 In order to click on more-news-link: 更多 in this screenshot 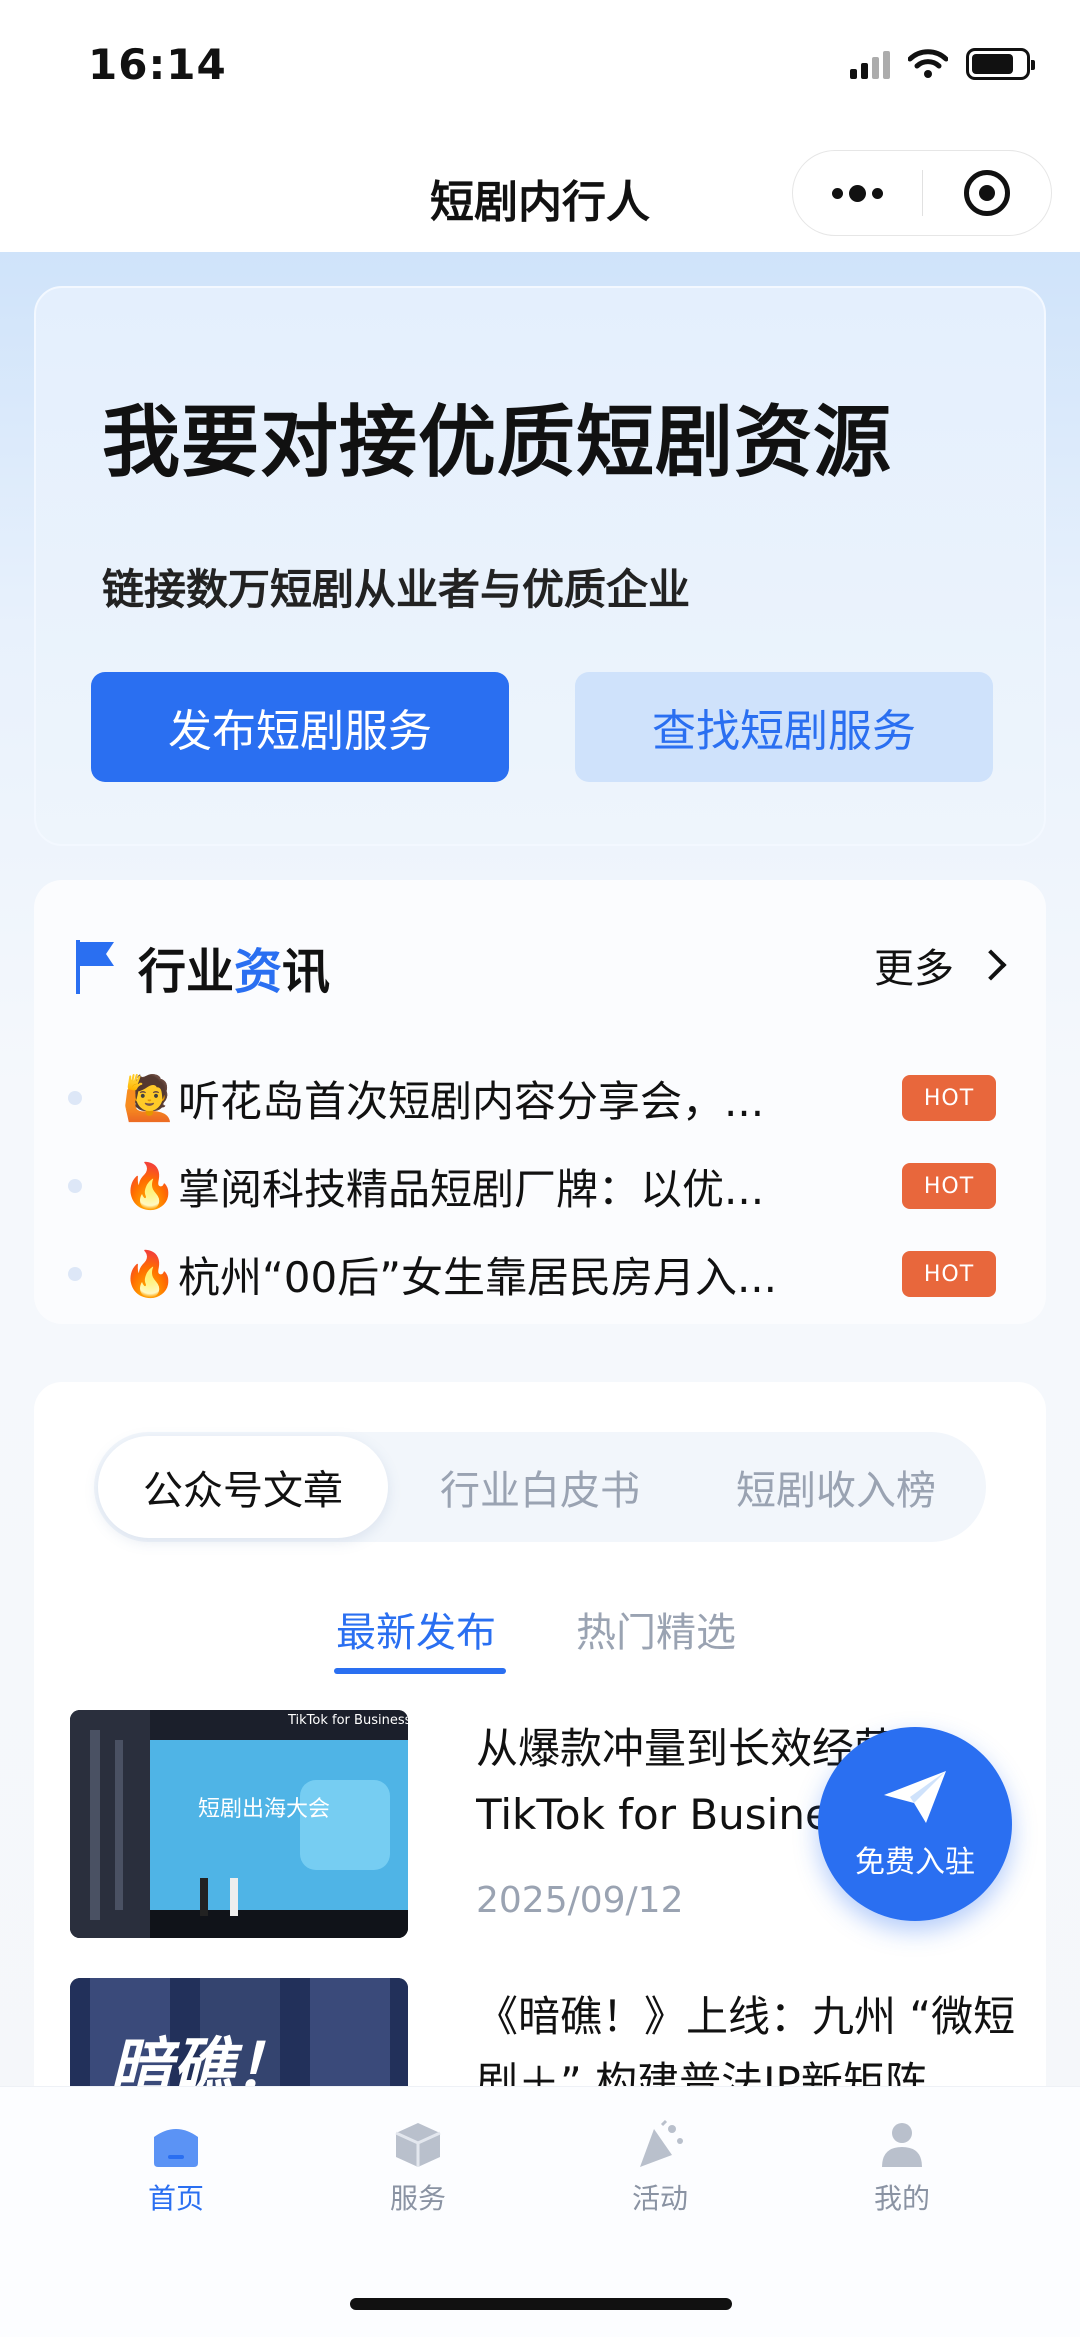, I will do `click(940, 965)`.